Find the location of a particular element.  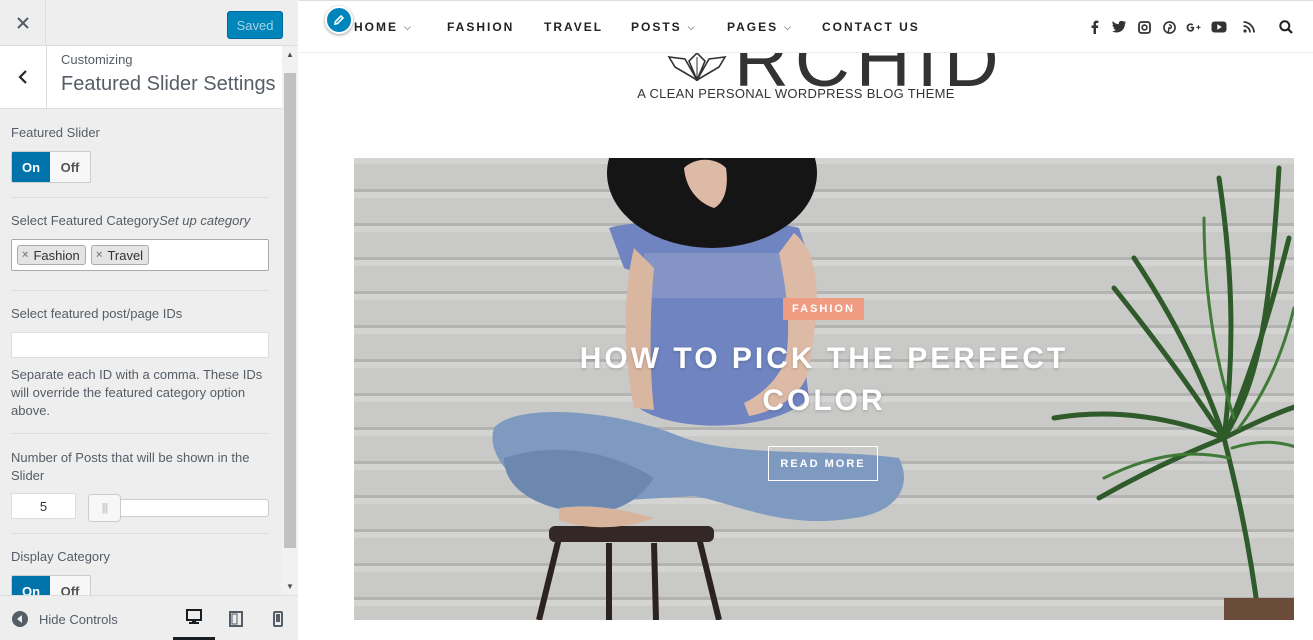

search-icon is located at coordinates (1286, 27).